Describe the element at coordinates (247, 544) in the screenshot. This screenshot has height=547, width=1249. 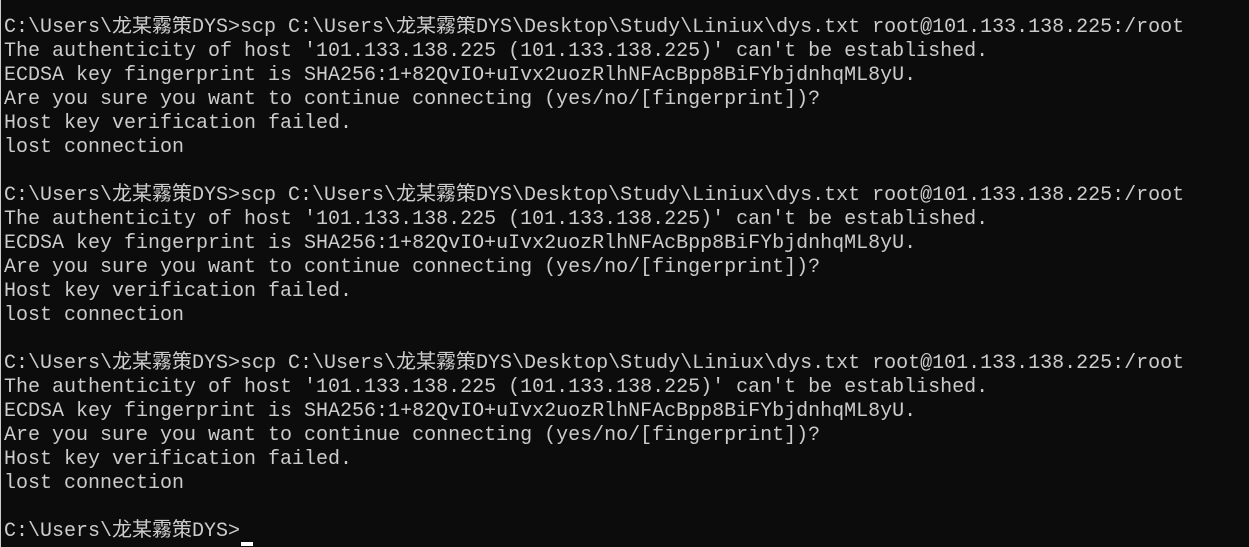
I see `text-cursor` at that location.